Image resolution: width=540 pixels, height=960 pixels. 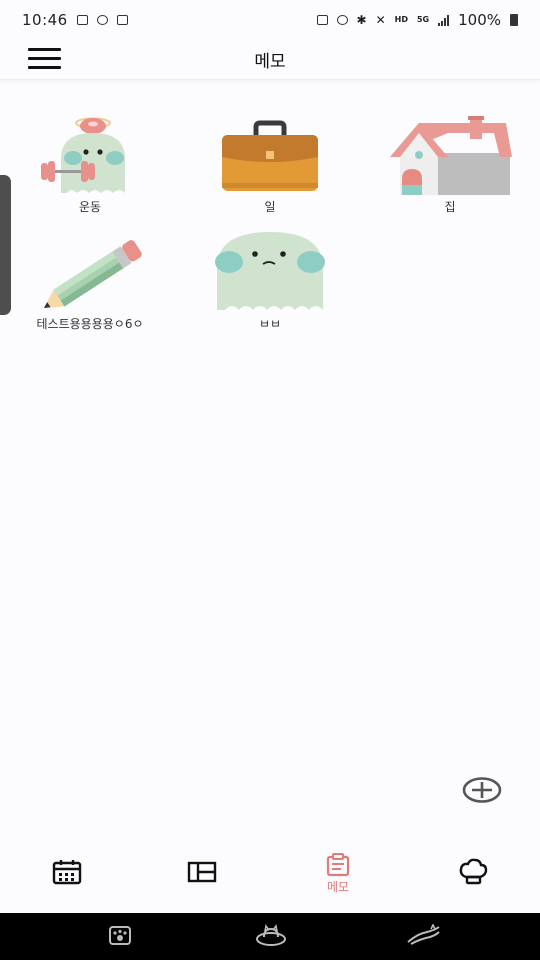 What do you see at coordinates (380, 20) in the screenshot?
I see `mute-icon: ✕` at bounding box center [380, 20].